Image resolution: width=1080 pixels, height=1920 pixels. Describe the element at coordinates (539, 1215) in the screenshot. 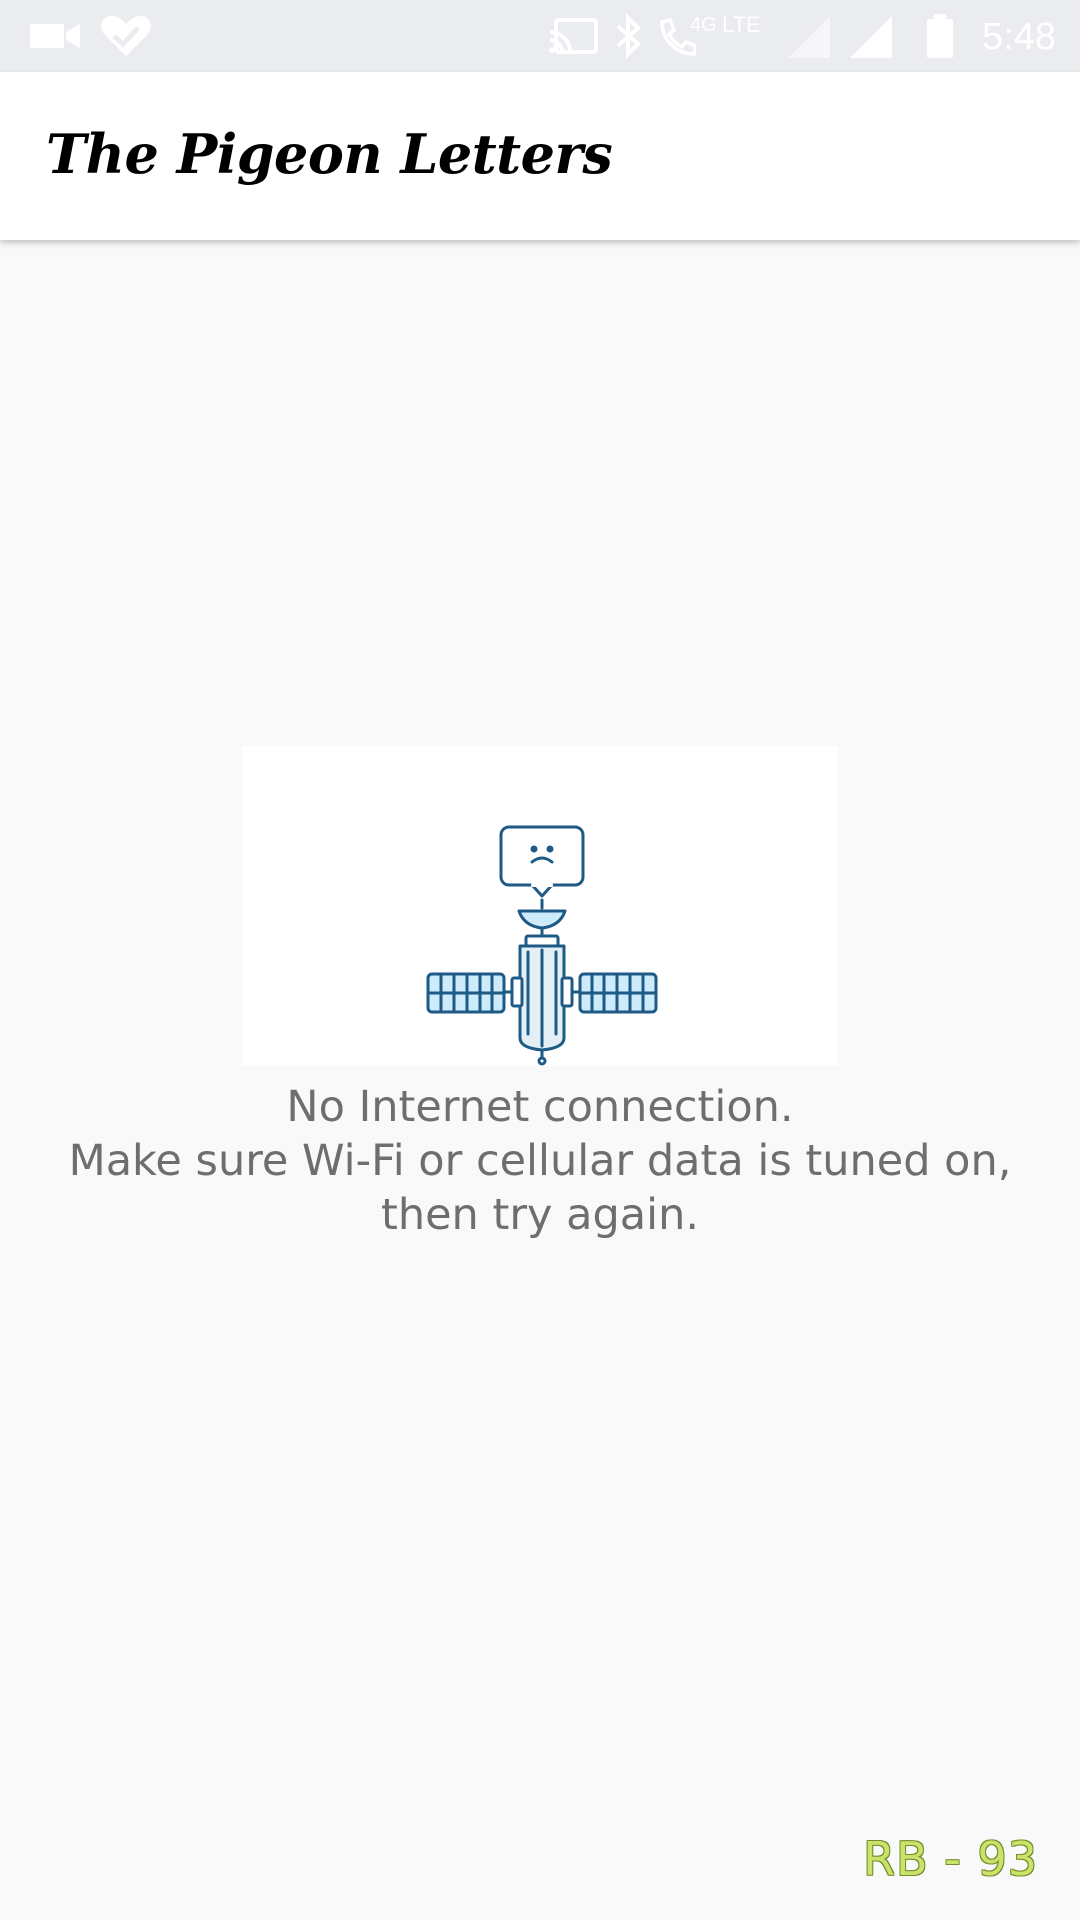

I see `message-line-3: then try again.` at that location.